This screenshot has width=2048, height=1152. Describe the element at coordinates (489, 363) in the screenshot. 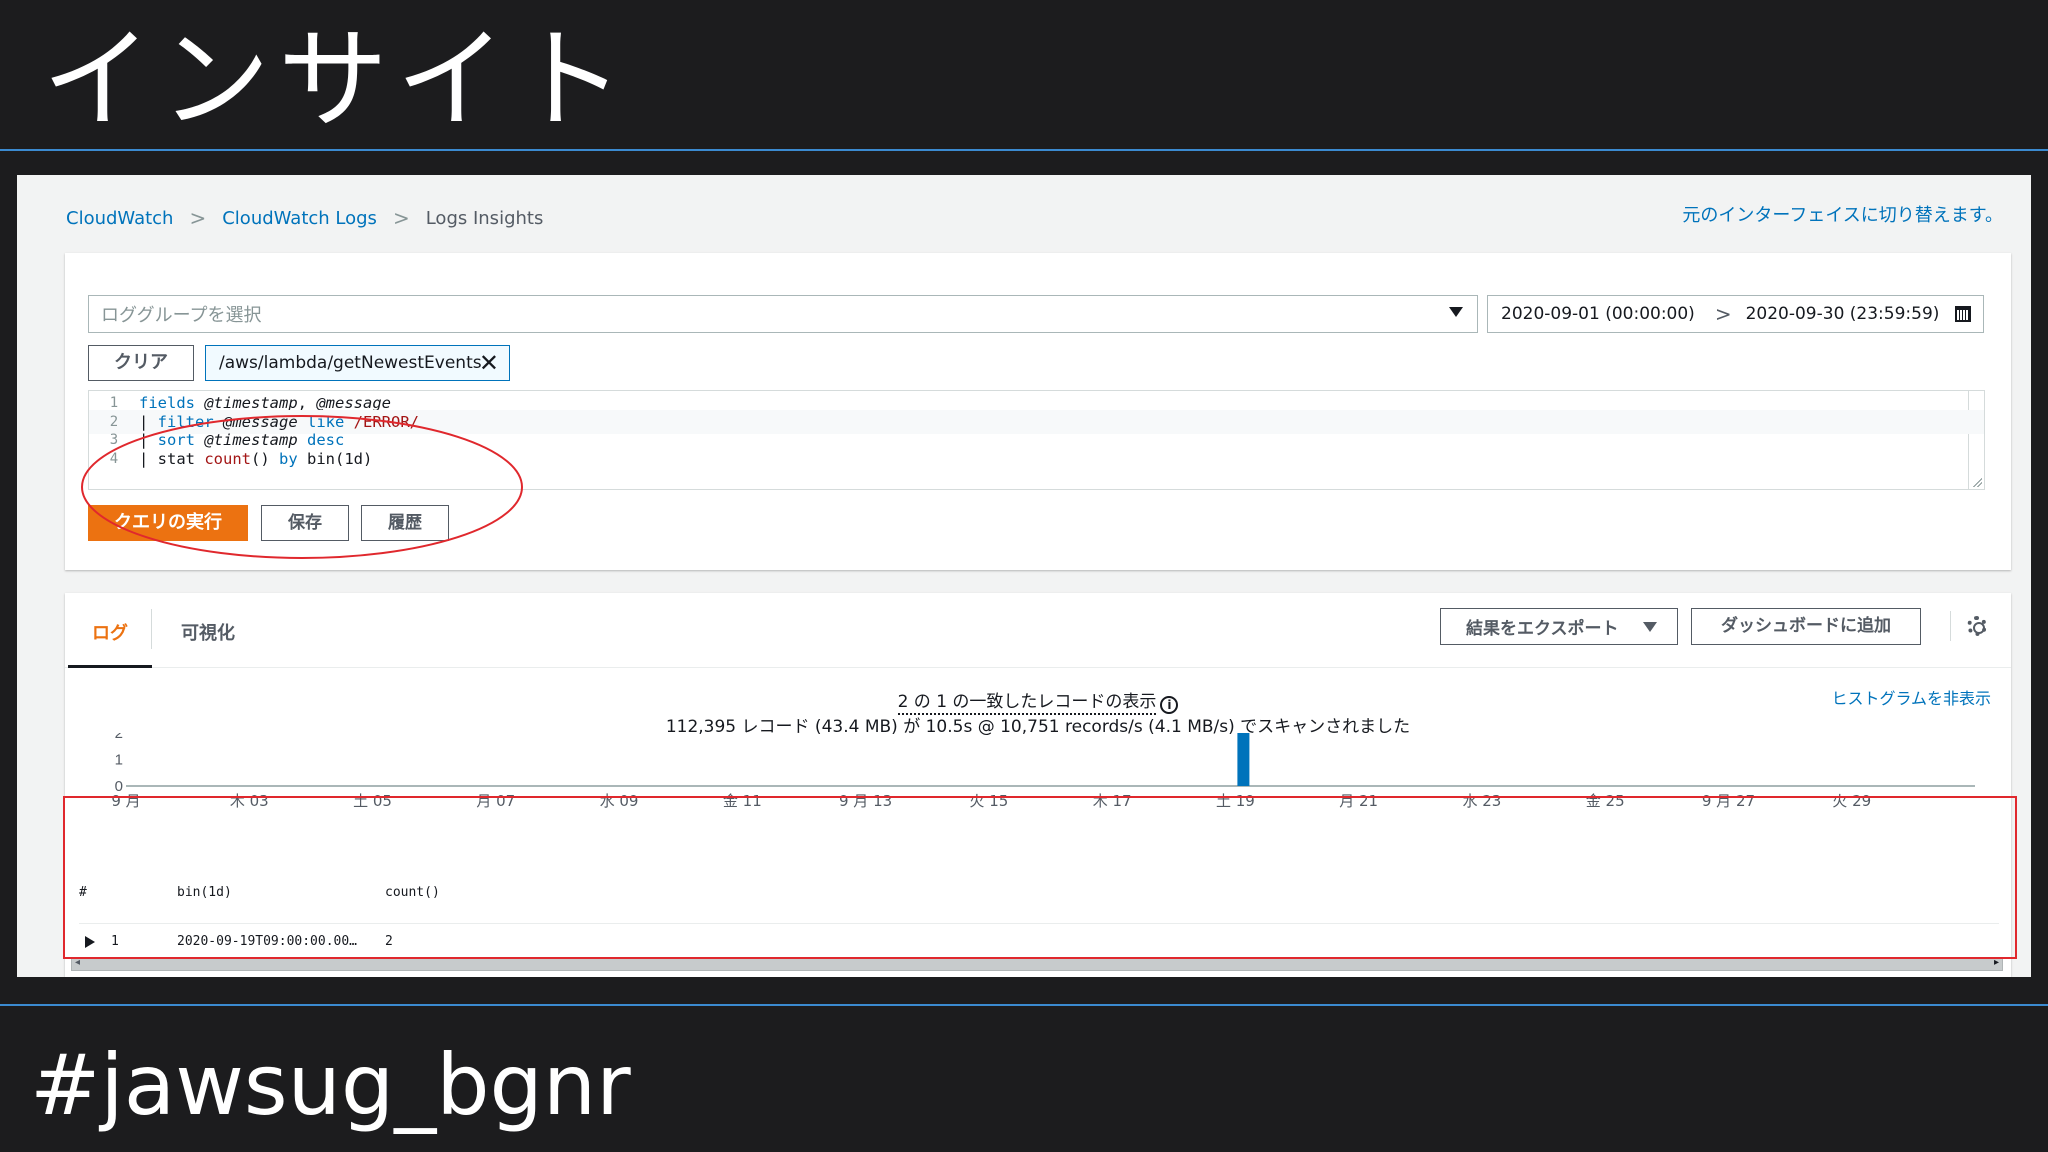

I see `close-icon: ✕` at that location.